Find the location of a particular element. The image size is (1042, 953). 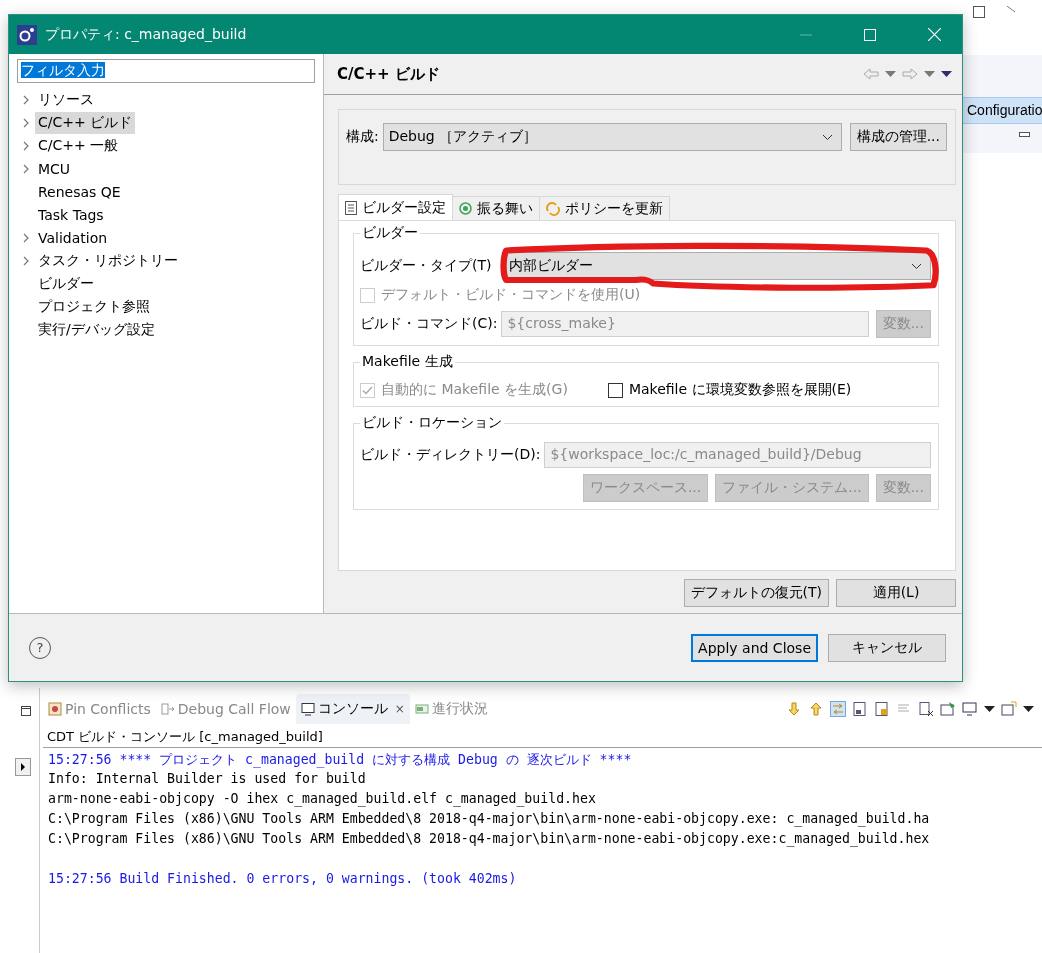

dialog-button: Apply and Close is located at coordinates (754, 647).